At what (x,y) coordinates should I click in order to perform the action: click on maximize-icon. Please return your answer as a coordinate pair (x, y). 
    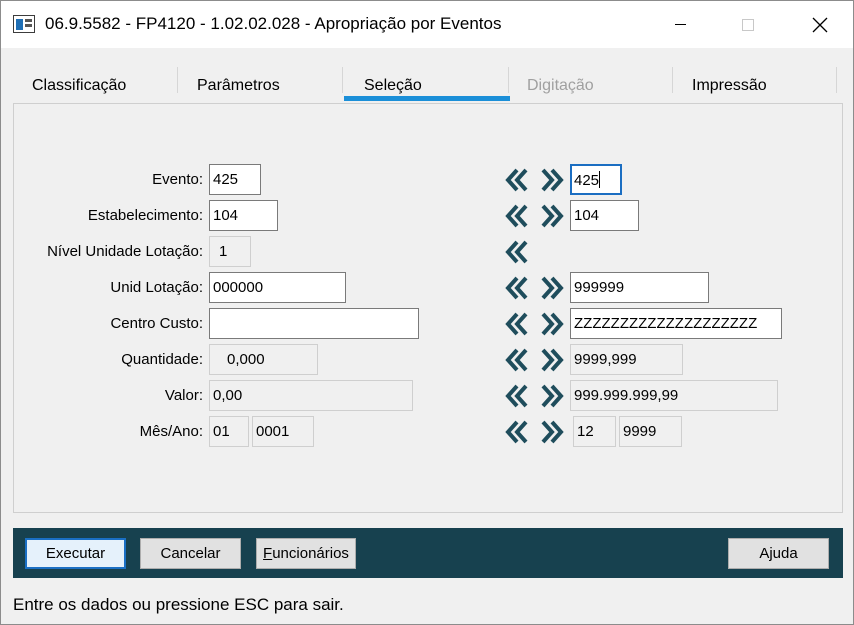
    Looking at the image, I should click on (748, 24).